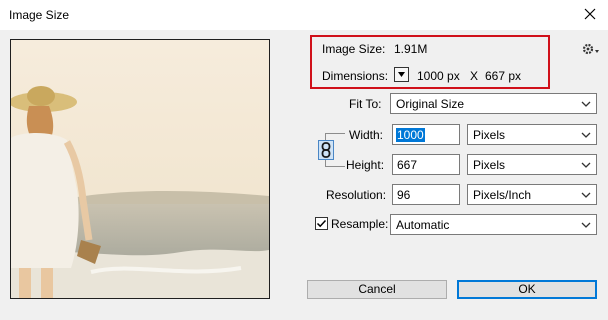  What do you see at coordinates (335, 166) in the screenshot?
I see `link-bracket-bottom-arm` at bounding box center [335, 166].